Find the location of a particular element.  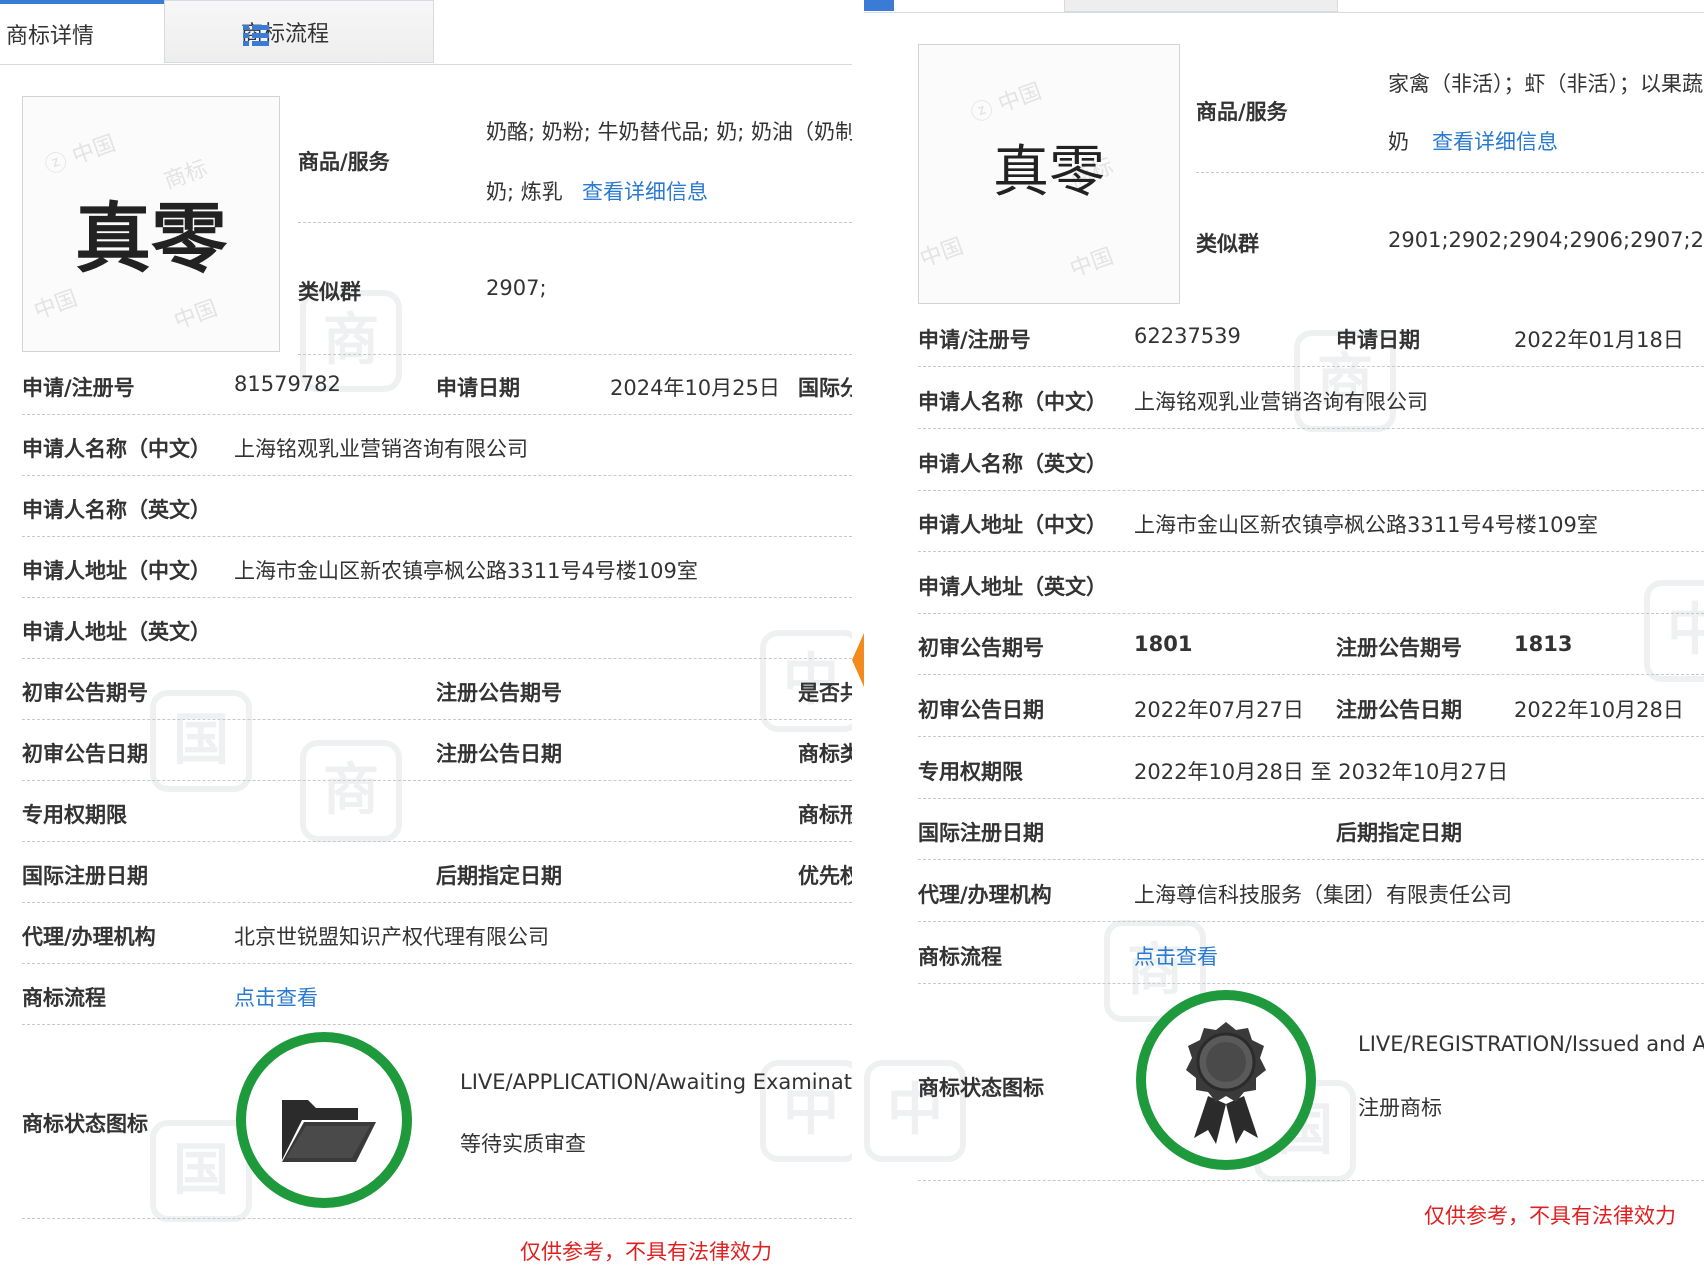

tab-trademark-detail: 商标详情 is located at coordinates (82, 31).